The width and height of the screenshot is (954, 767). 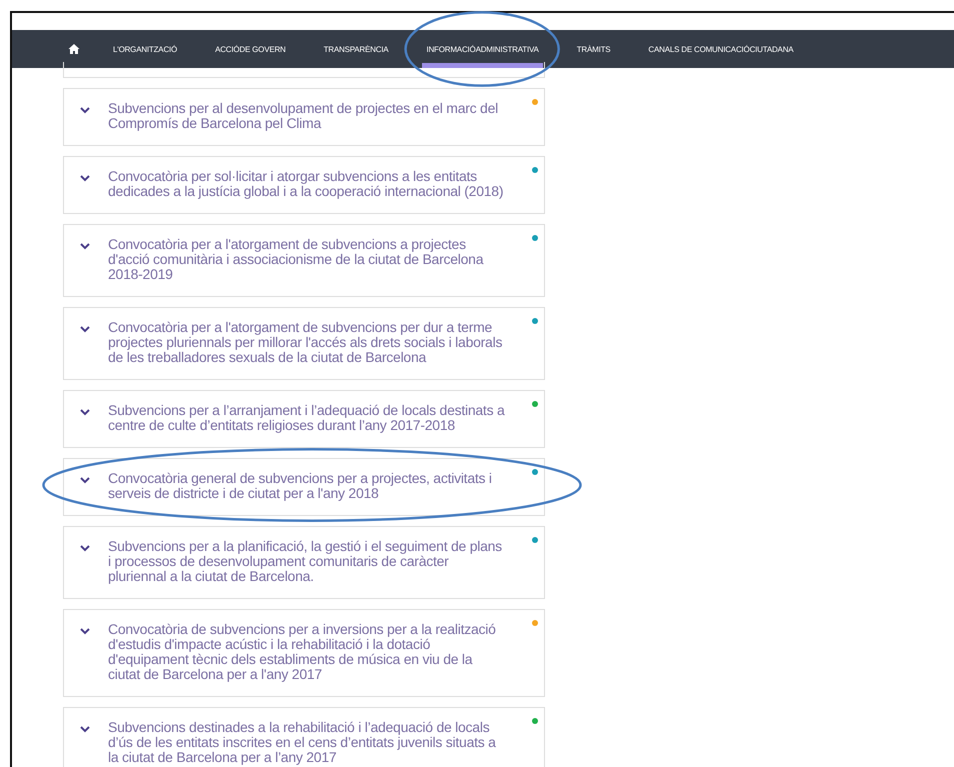 I want to click on nav-tab: TRANSPARÈNCIA, so click(x=356, y=49).